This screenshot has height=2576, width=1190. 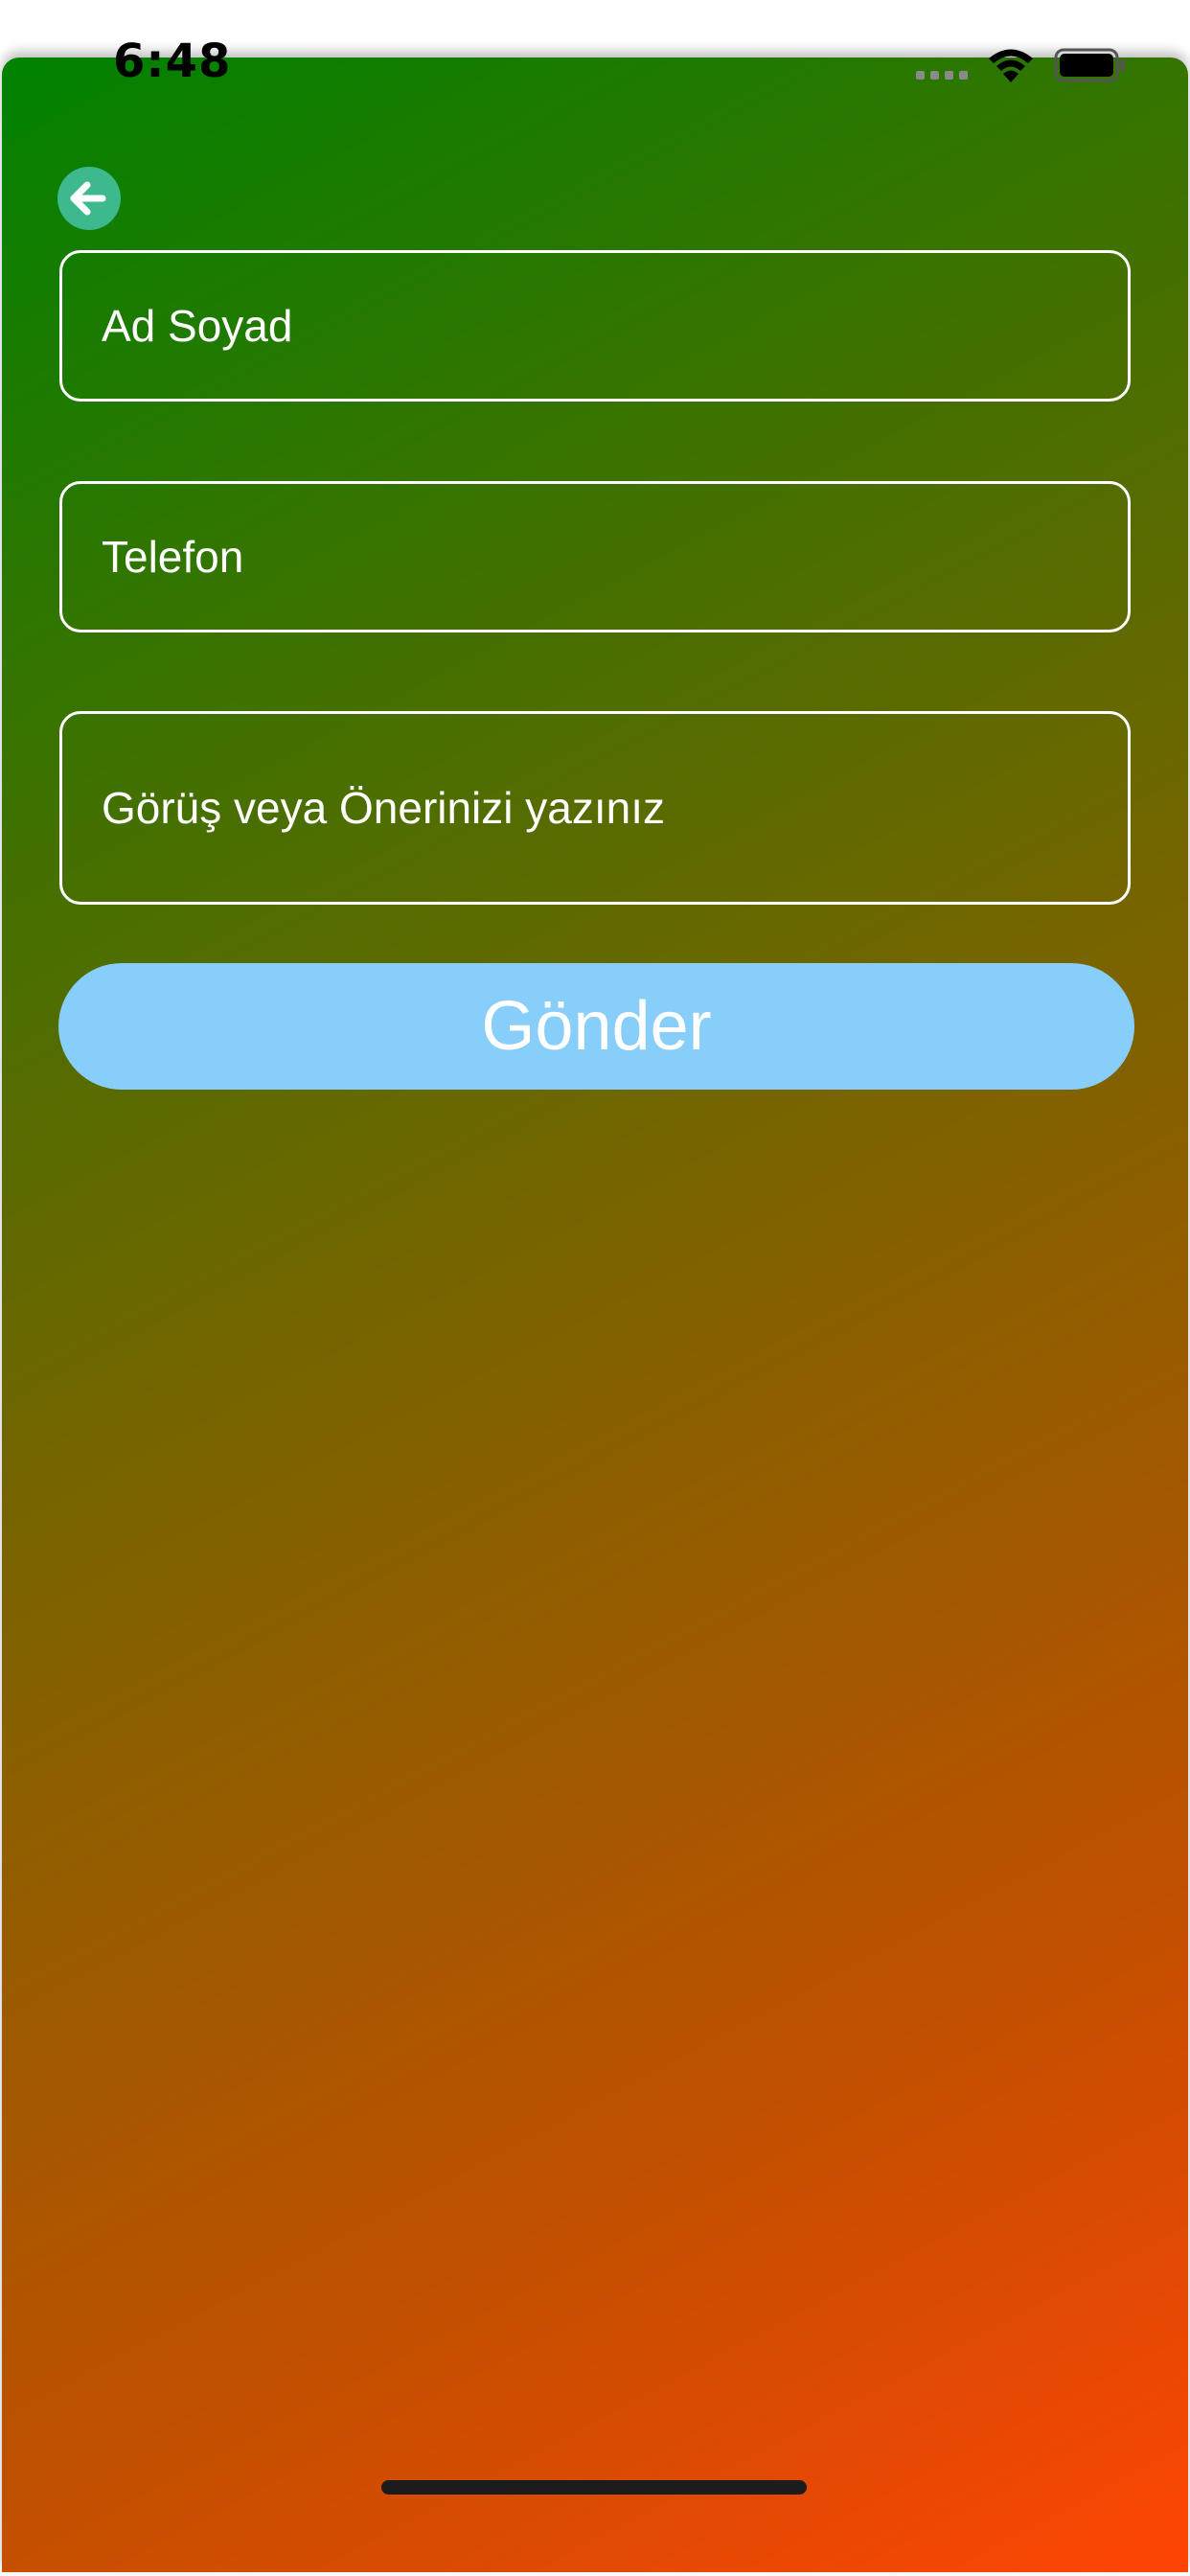 I want to click on message-input: Görüş veya Önerinizi yazınız, so click(x=595, y=808).